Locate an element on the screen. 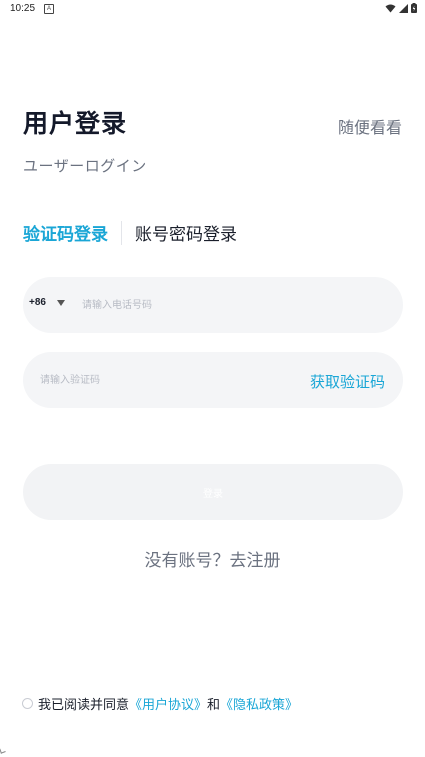  battery-icon is located at coordinates (414, 8).